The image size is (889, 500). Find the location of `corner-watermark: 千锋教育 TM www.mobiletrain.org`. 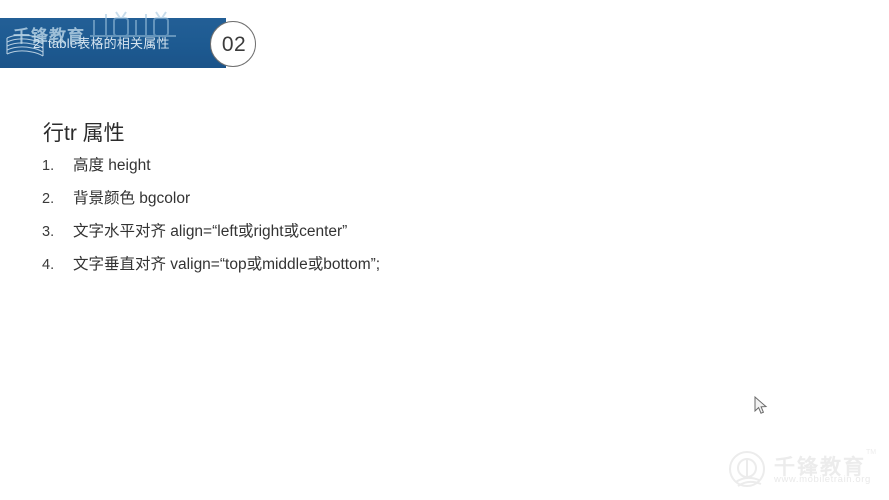

corner-watermark: 千锋教育 TM www.mobiletrain.org is located at coordinates (806, 471).